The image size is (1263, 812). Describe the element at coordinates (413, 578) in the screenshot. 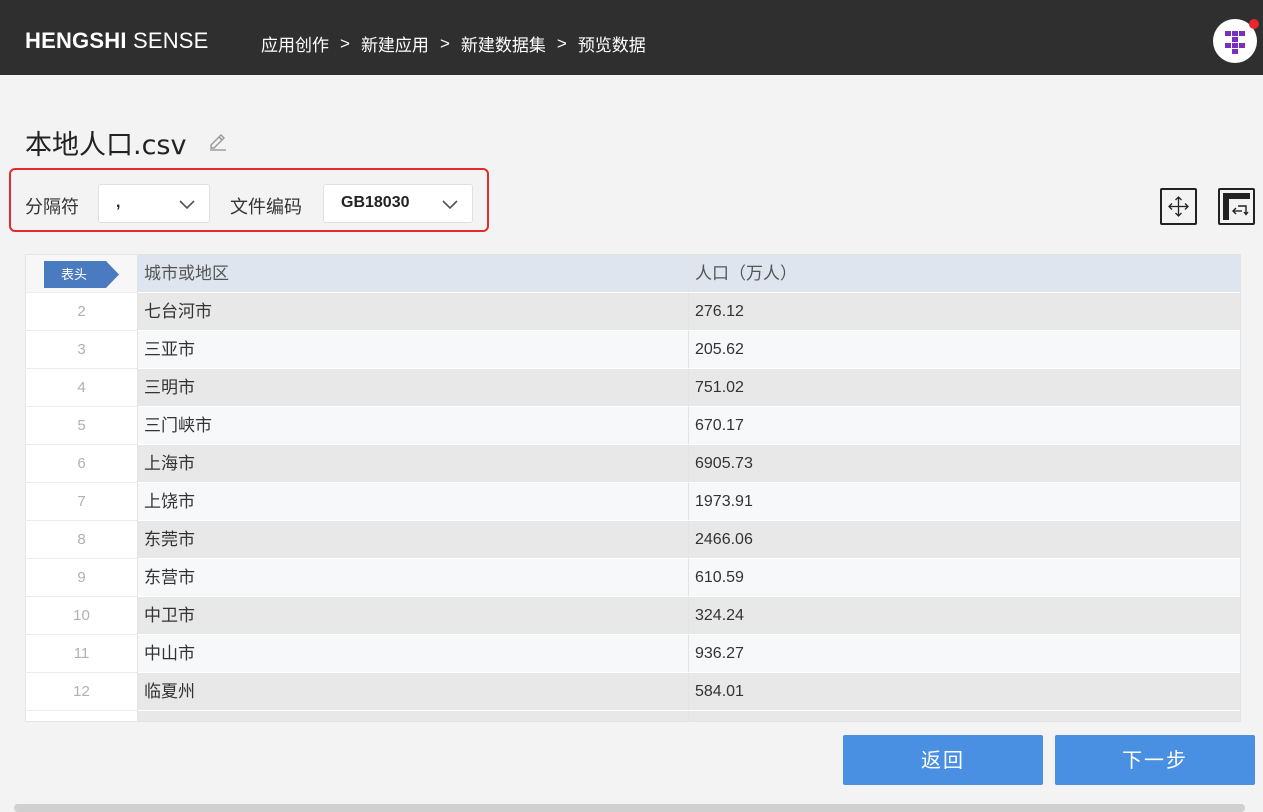

I see `city-cell: 东营市` at that location.